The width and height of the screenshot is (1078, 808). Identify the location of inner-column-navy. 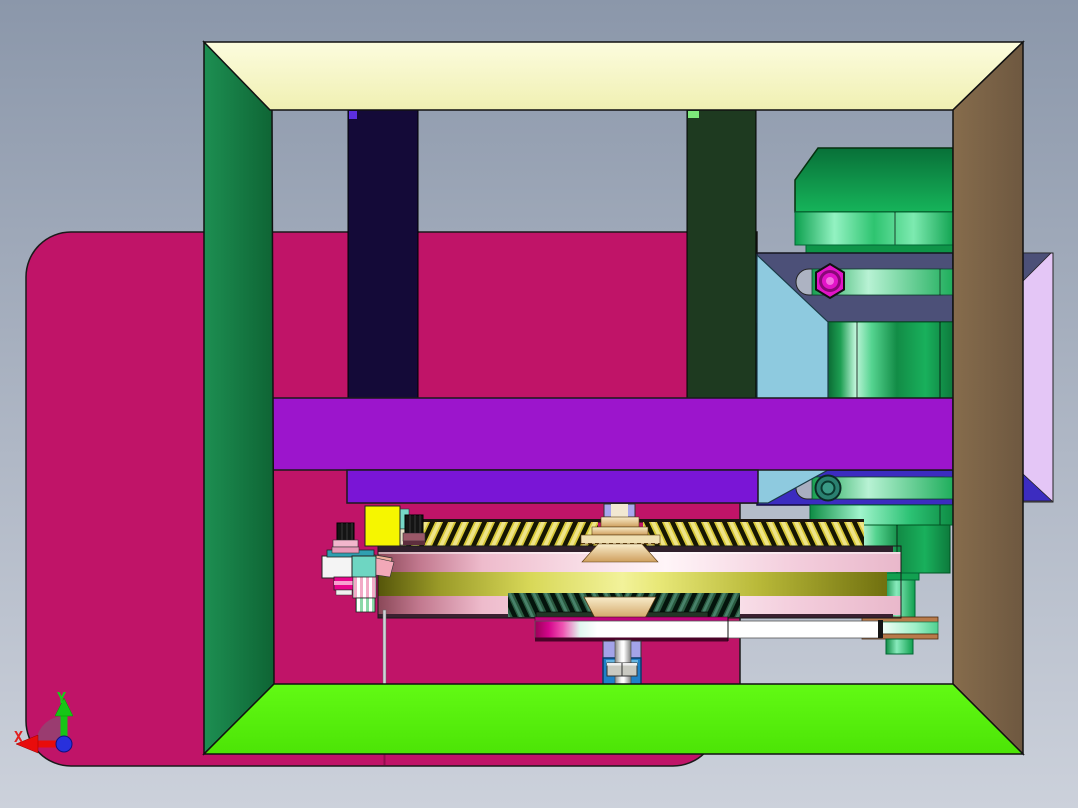
(383, 255).